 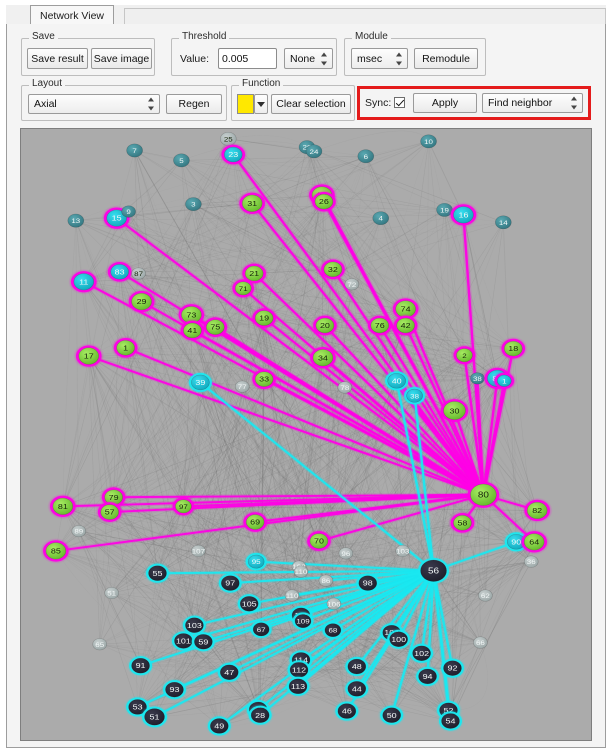 I want to click on layout-select: Axial, so click(x=94, y=104).